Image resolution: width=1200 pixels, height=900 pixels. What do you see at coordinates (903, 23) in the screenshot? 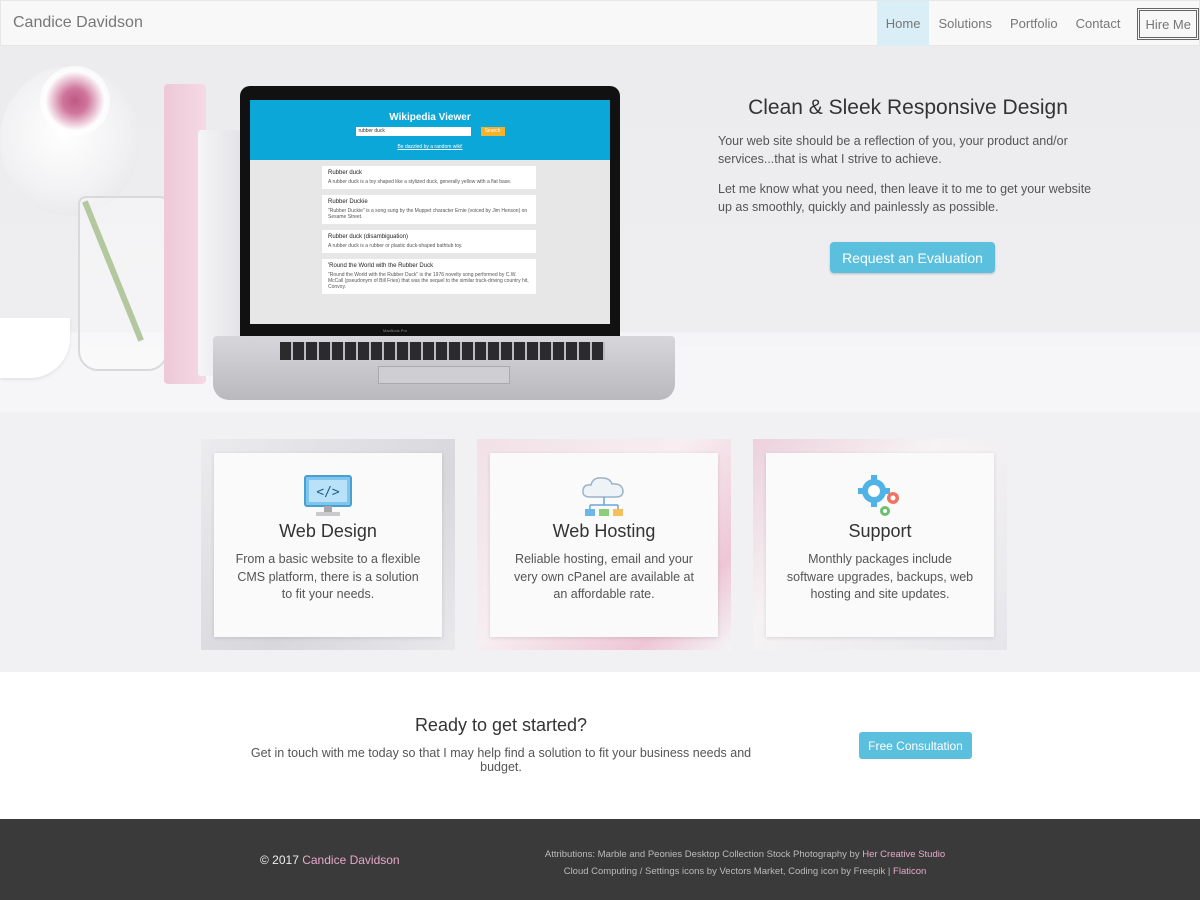
I see `nav-home: Home` at bounding box center [903, 23].